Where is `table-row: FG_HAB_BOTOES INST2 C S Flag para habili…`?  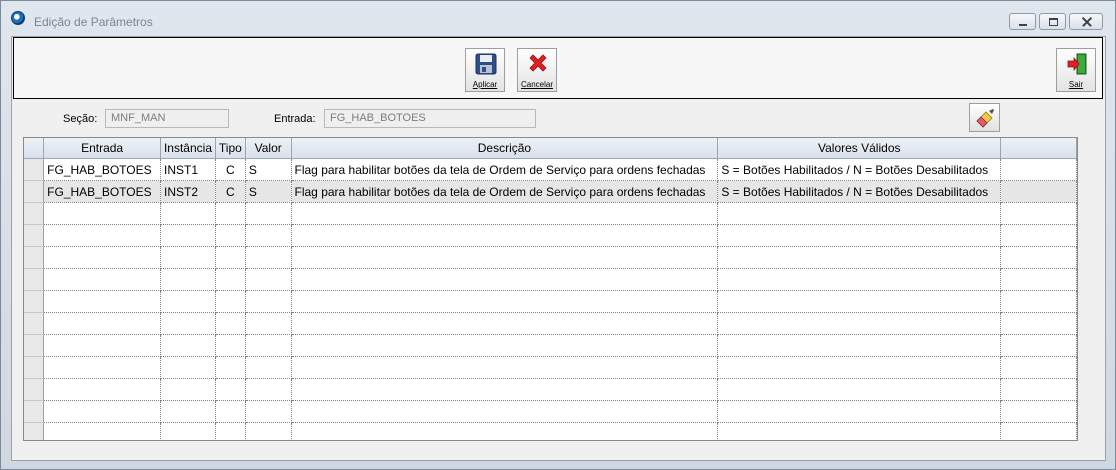
table-row: FG_HAB_BOTOES INST2 C S Flag para habili… is located at coordinates (550, 191).